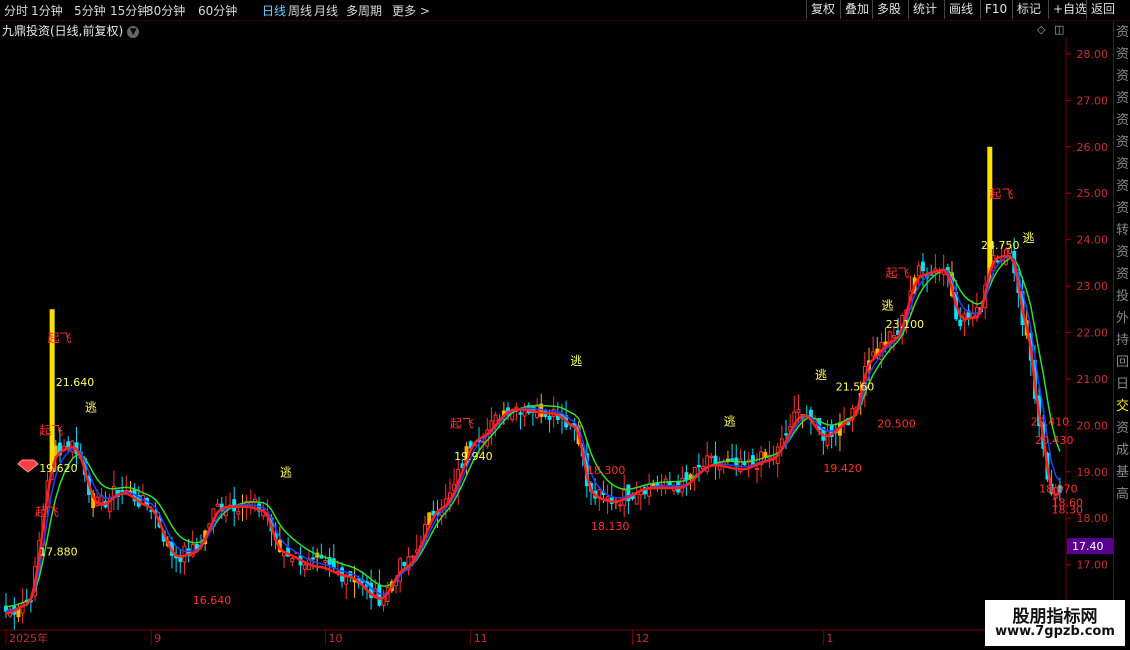 This screenshot has width=1130, height=650. I want to click on y-tick-label: 20.00, so click(1093, 425).